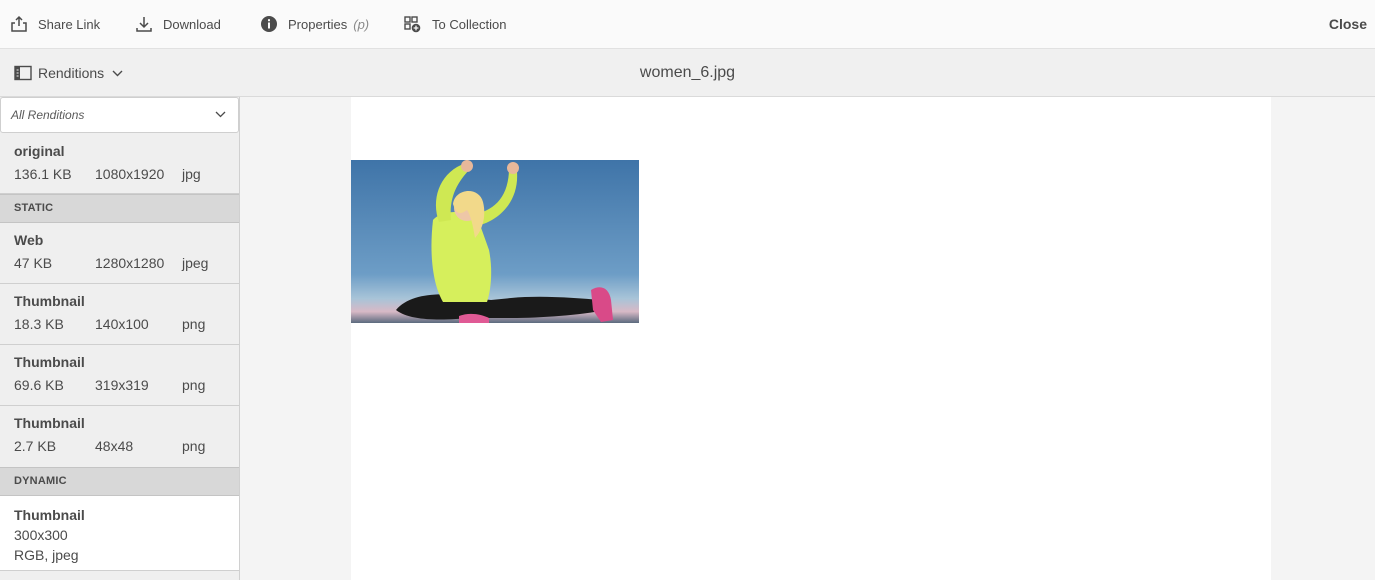  I want to click on rendition-meta: 47 KB 1280x1280 jpeg, so click(119, 263).